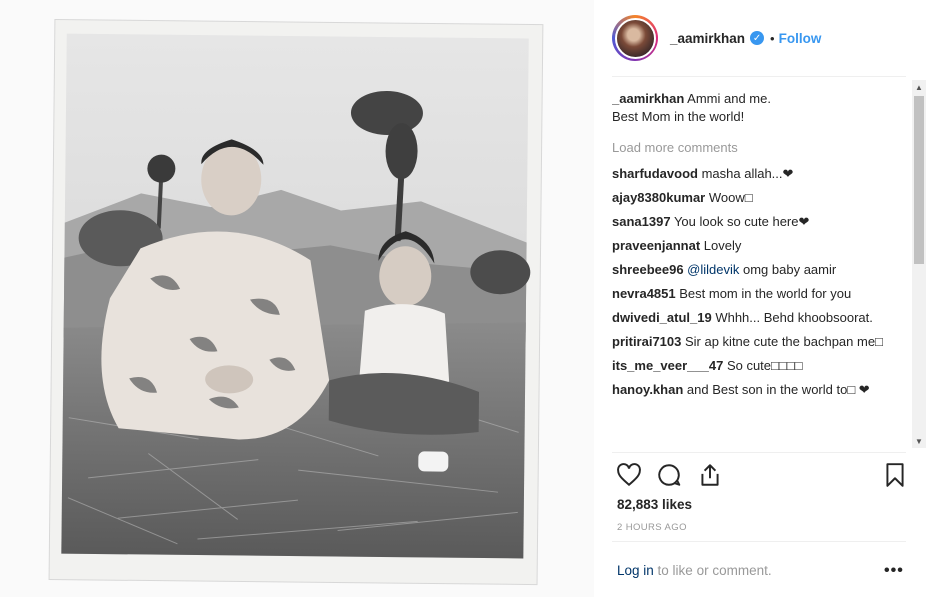 Image resolution: width=926 pixels, height=597 pixels. Describe the element at coordinates (759, 452) in the screenshot. I see `actions-divider` at that location.